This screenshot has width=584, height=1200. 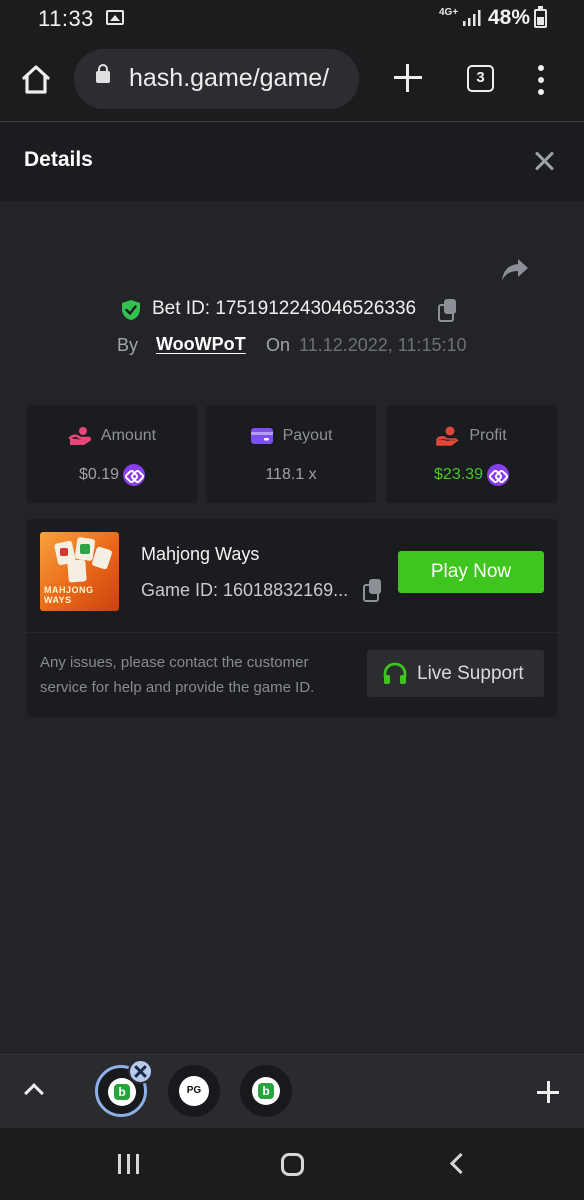 I want to click on recent-apps-icon, so click(x=129, y=1164).